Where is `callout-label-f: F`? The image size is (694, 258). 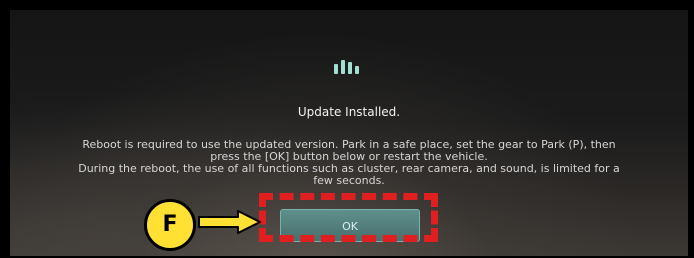
callout-label-f: F is located at coordinates (170, 225).